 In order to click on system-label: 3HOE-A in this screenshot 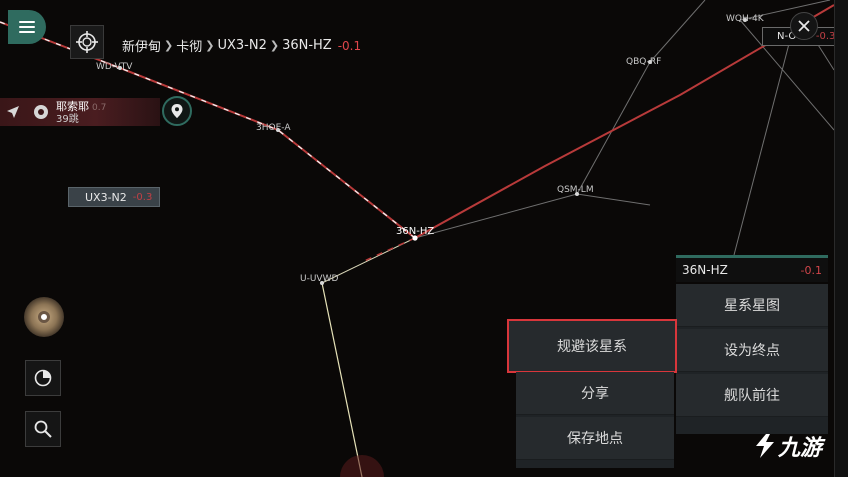, I will do `click(273, 128)`.